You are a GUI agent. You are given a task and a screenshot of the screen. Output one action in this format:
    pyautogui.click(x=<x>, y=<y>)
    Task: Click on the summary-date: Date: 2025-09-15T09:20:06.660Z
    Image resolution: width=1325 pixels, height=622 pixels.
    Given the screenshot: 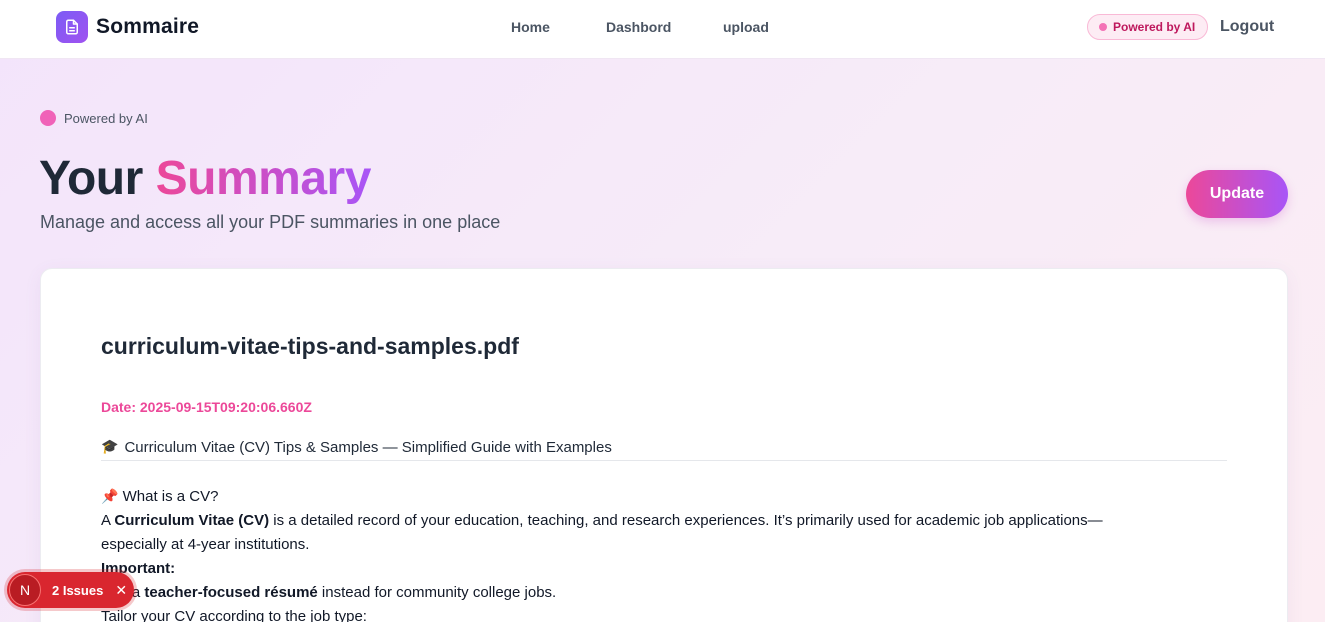 What is the action you would take?
    pyautogui.click(x=206, y=407)
    